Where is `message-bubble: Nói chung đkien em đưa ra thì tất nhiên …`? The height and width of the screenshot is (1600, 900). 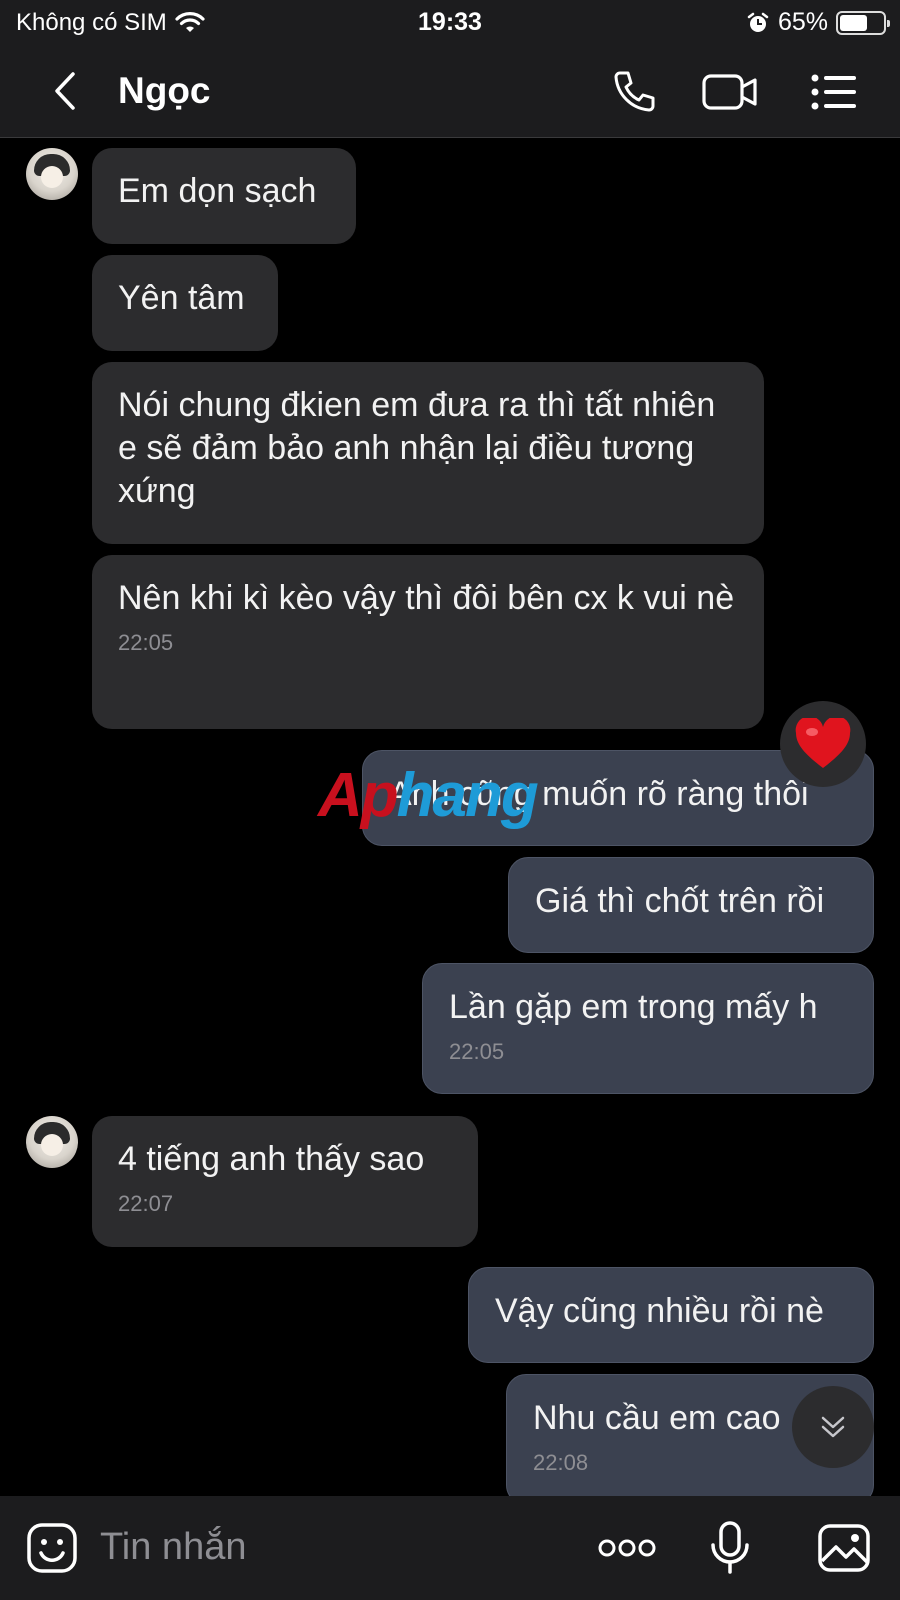 message-bubble: Nói chung đkien em đưa ra thì tất nhiên … is located at coordinates (428, 453).